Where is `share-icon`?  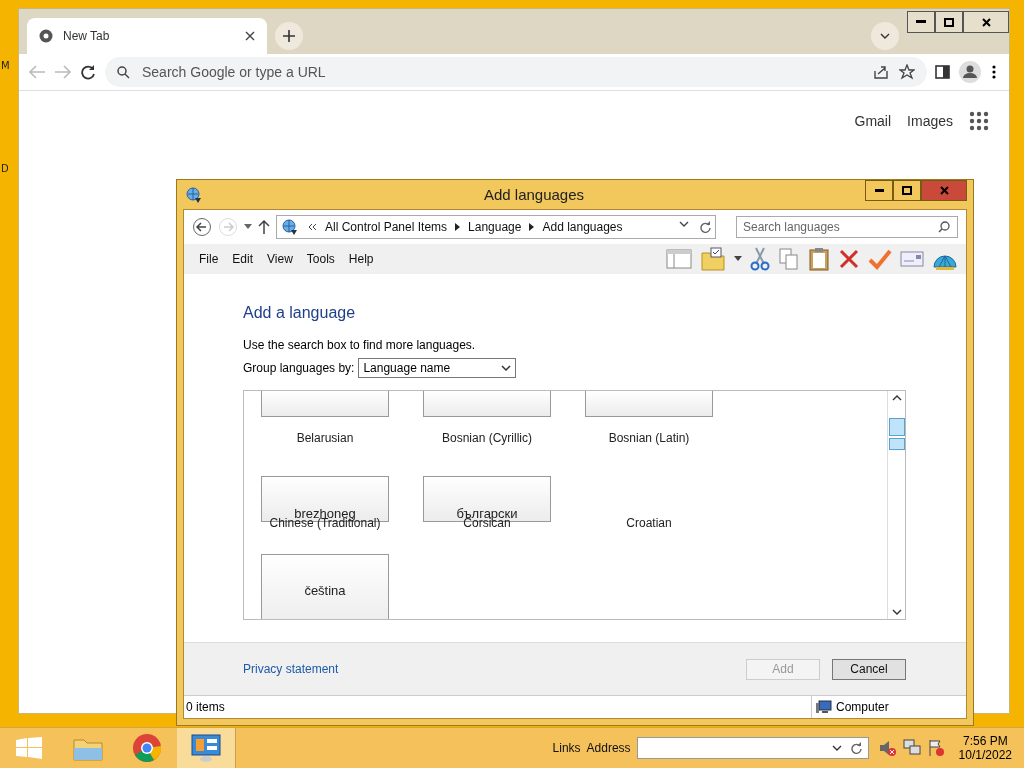
share-icon is located at coordinates (881, 72).